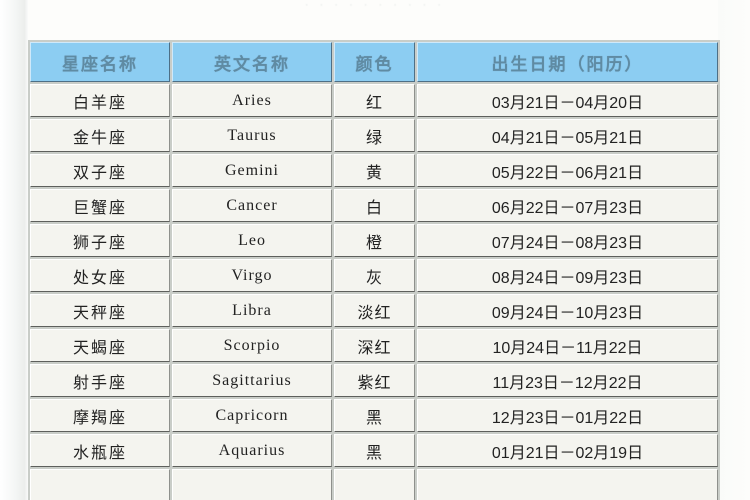 The image size is (750, 500). I want to click on cell-color: 深红, so click(374, 345).